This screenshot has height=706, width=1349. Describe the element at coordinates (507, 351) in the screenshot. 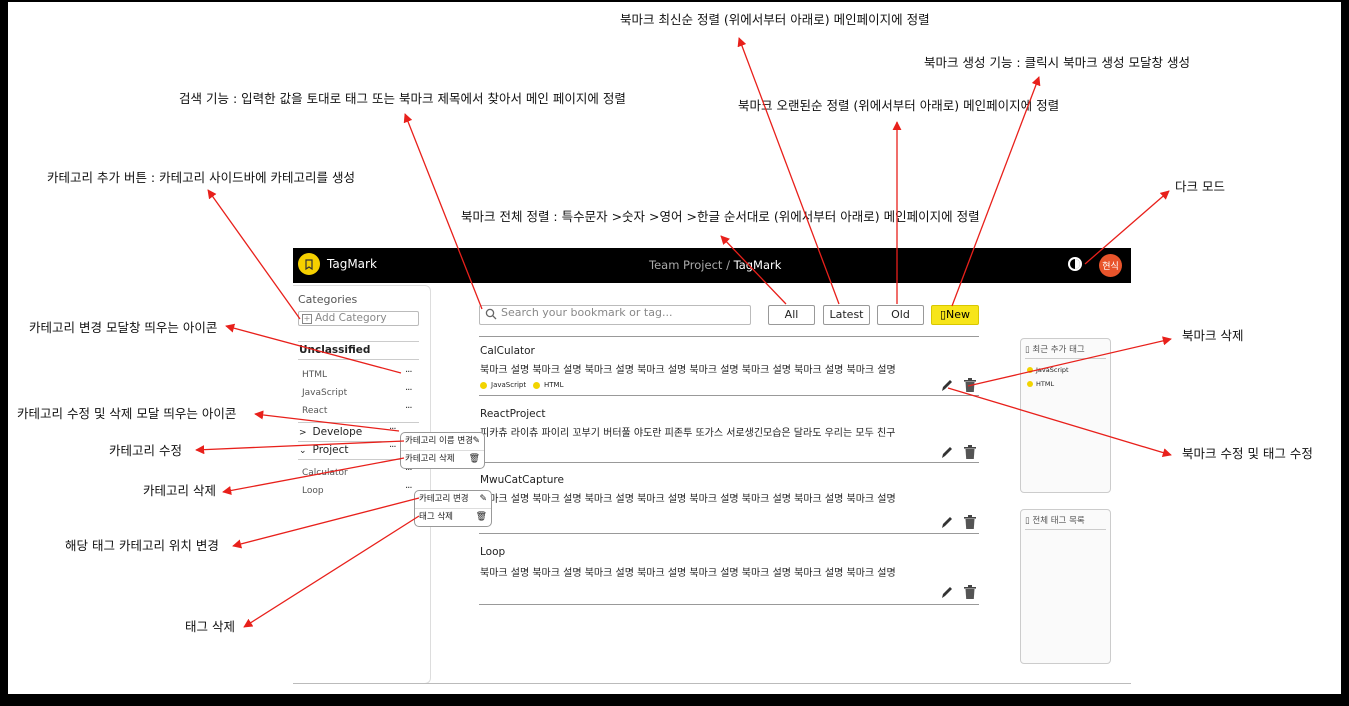

I see `bookmark-title: CalCulator` at that location.